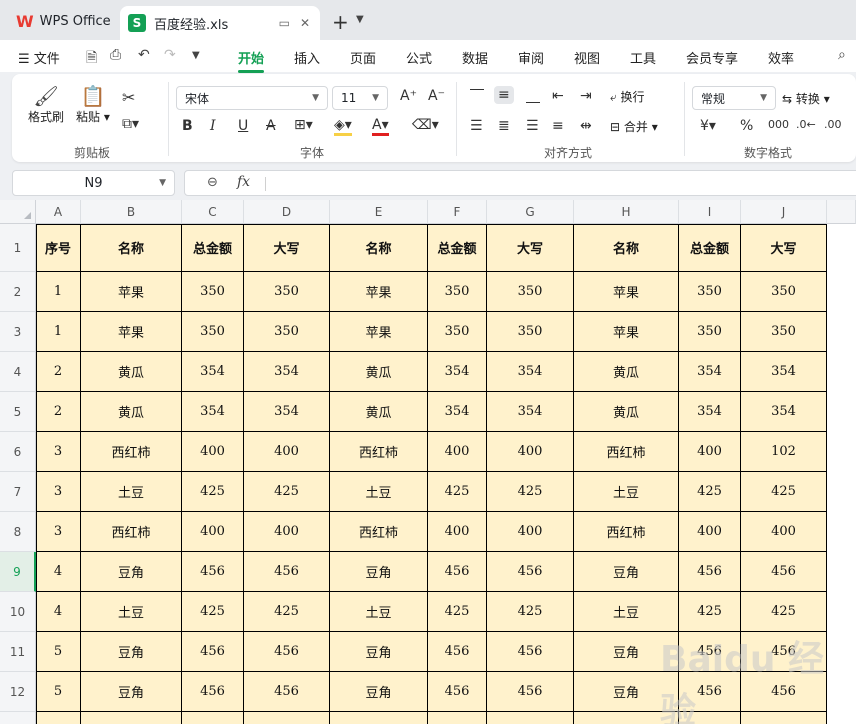 This screenshot has width=856, height=724. Describe the element at coordinates (307, 57) in the screenshot. I see `menu-tab-insert: 插入` at that location.